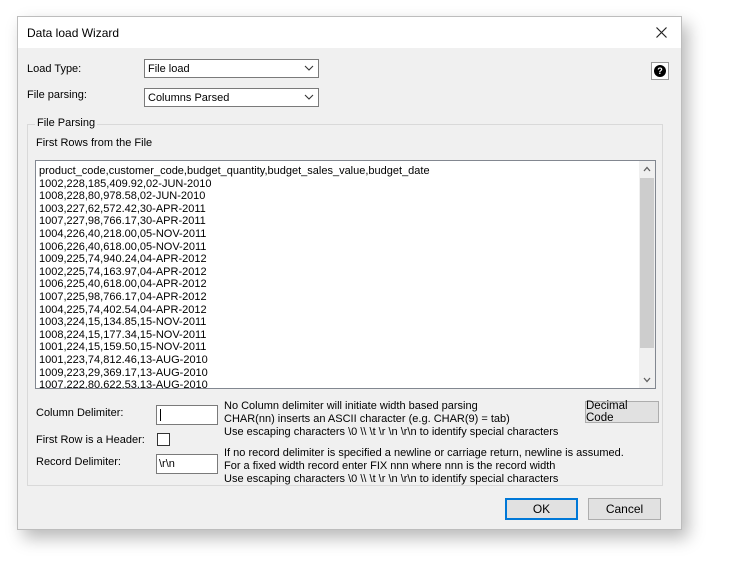 This screenshot has height=578, width=729. I want to click on file-row: 1006,225,40,618.00,04-APR-2012, so click(123, 284).